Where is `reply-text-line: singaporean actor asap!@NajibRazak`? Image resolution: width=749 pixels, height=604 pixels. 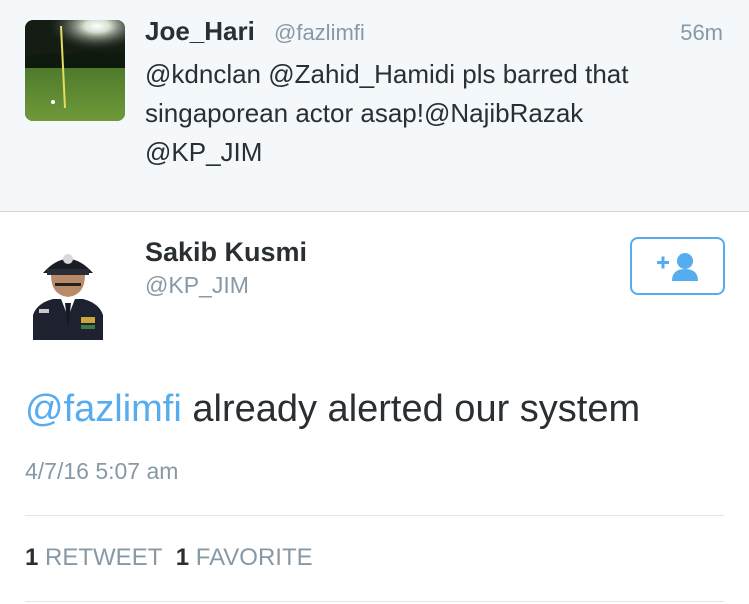 reply-text-line: singaporean actor asap!@NajibRazak is located at coordinates (364, 113).